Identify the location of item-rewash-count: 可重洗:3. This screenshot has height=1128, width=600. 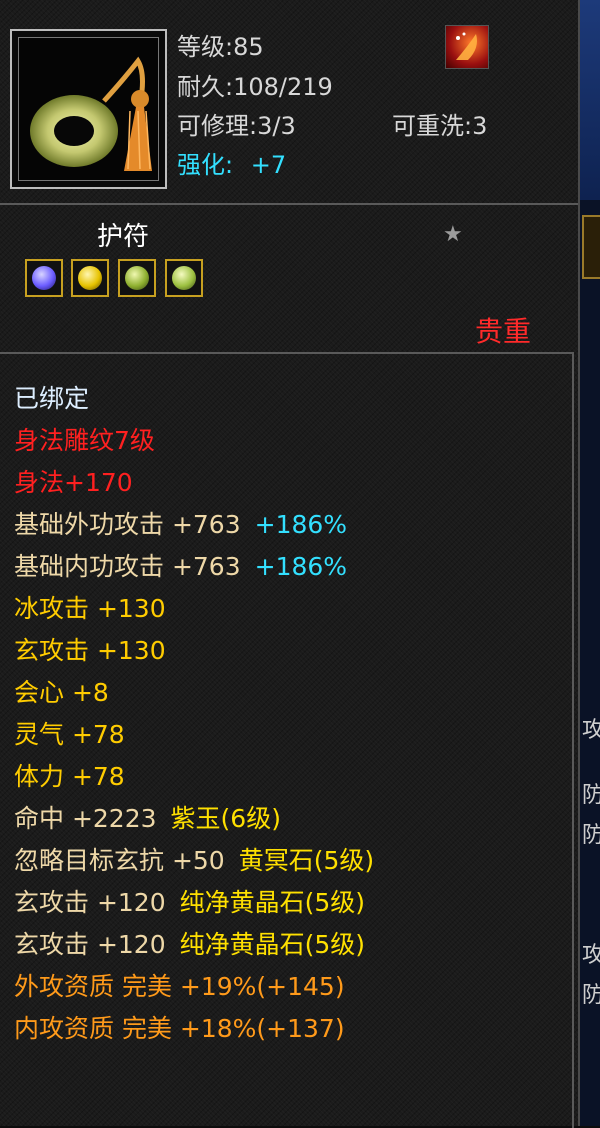
(440, 126).